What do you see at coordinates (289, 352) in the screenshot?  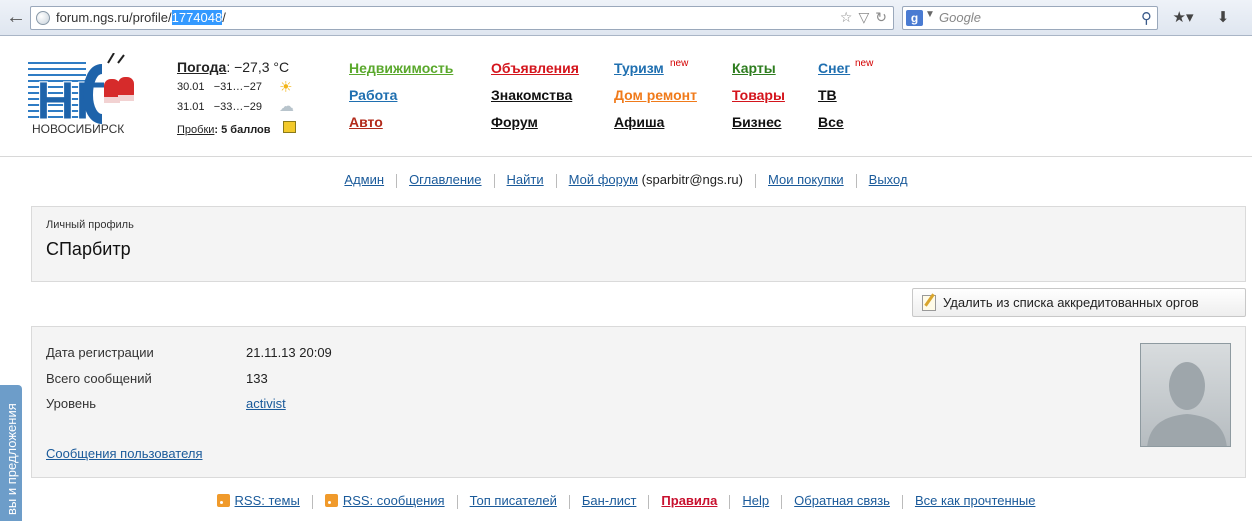 I see `reg-date-value: 21.11.13 20:09` at bounding box center [289, 352].